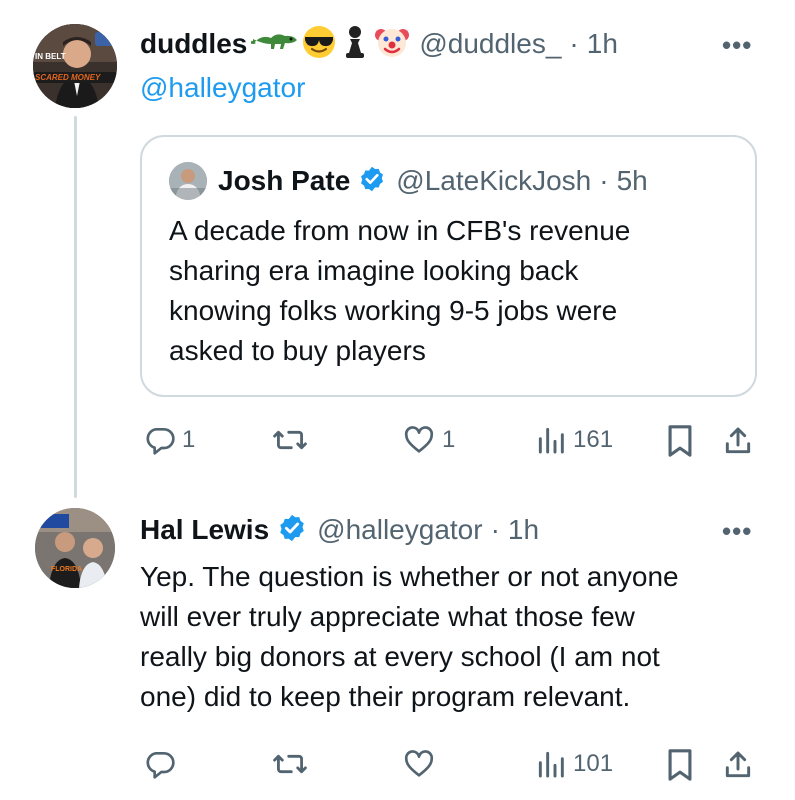  I want to click on alligator-icon, so click(274, 44).